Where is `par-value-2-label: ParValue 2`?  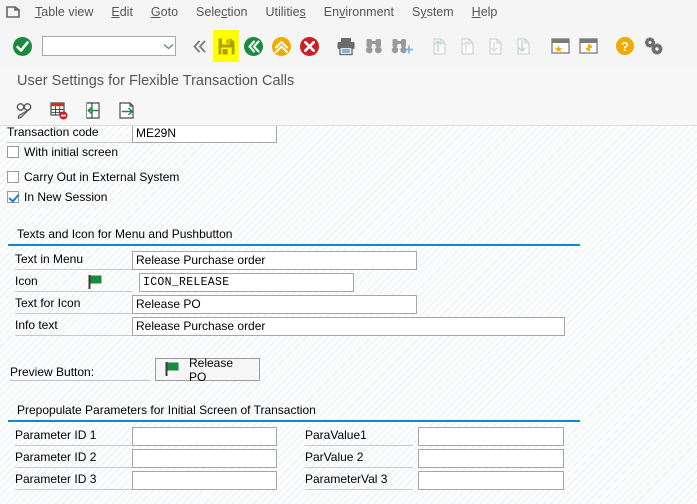 par-value-2-label: ParValue 2 is located at coordinates (359, 458).